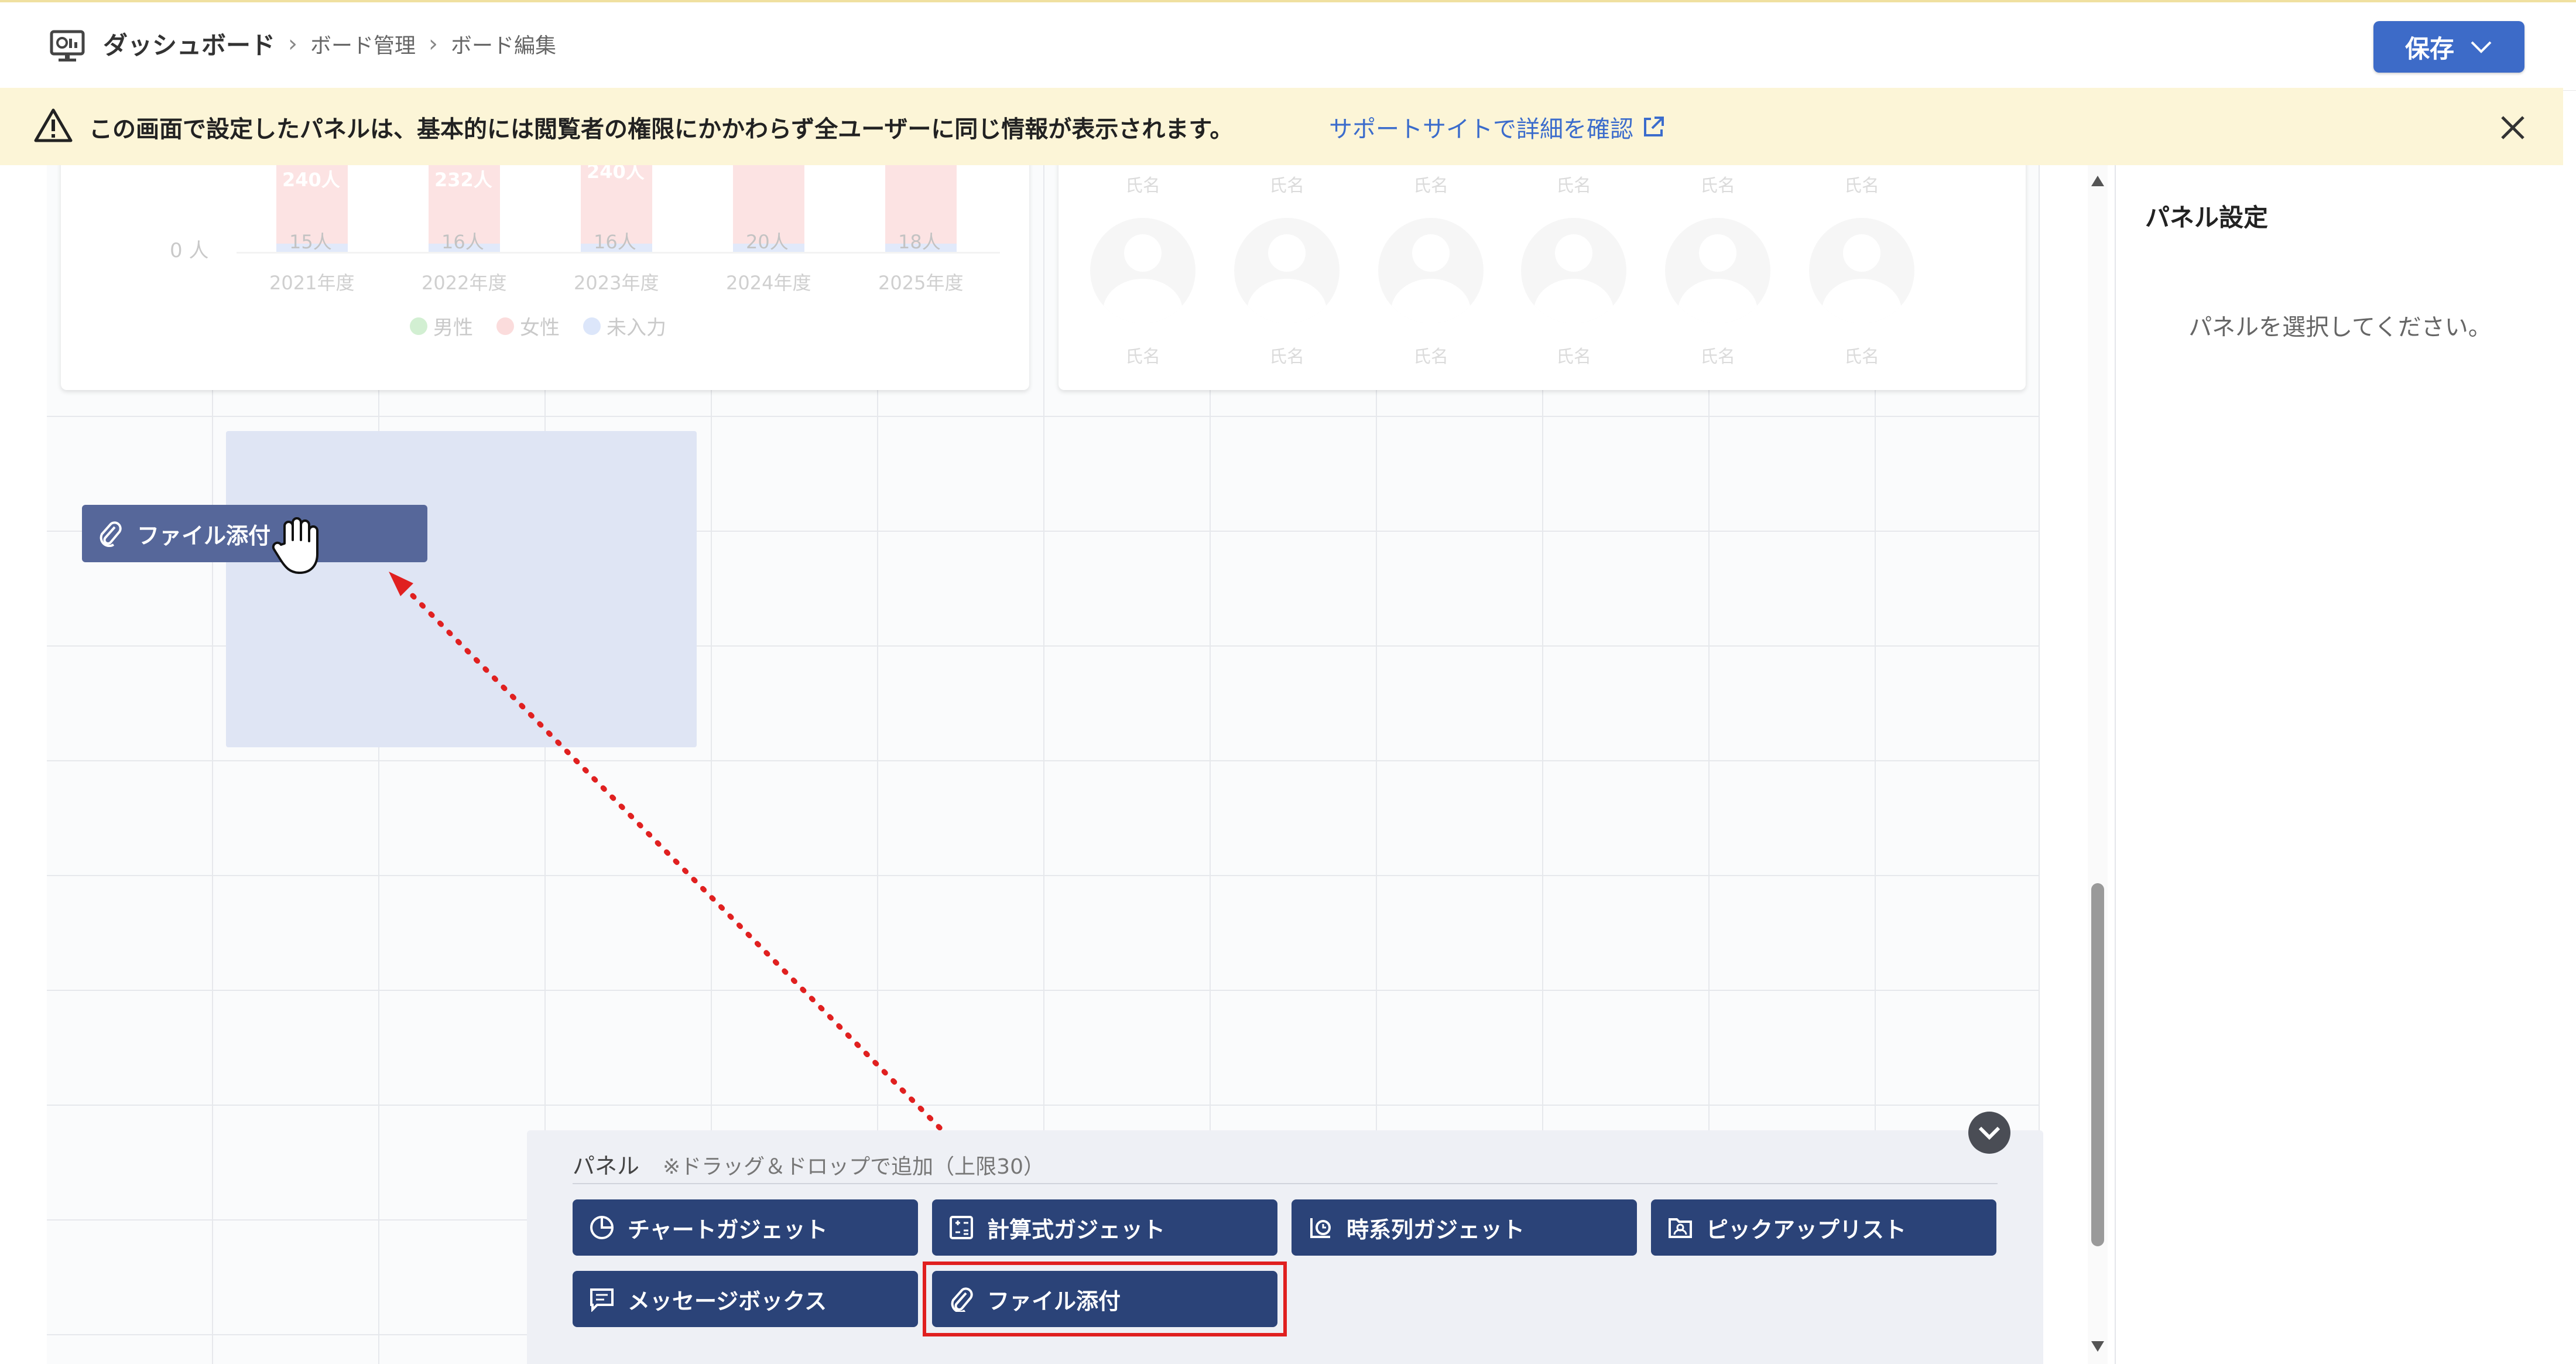 The image size is (2576, 1364). What do you see at coordinates (1680, 1228) in the screenshot?
I see `pickup-list-icon` at bounding box center [1680, 1228].